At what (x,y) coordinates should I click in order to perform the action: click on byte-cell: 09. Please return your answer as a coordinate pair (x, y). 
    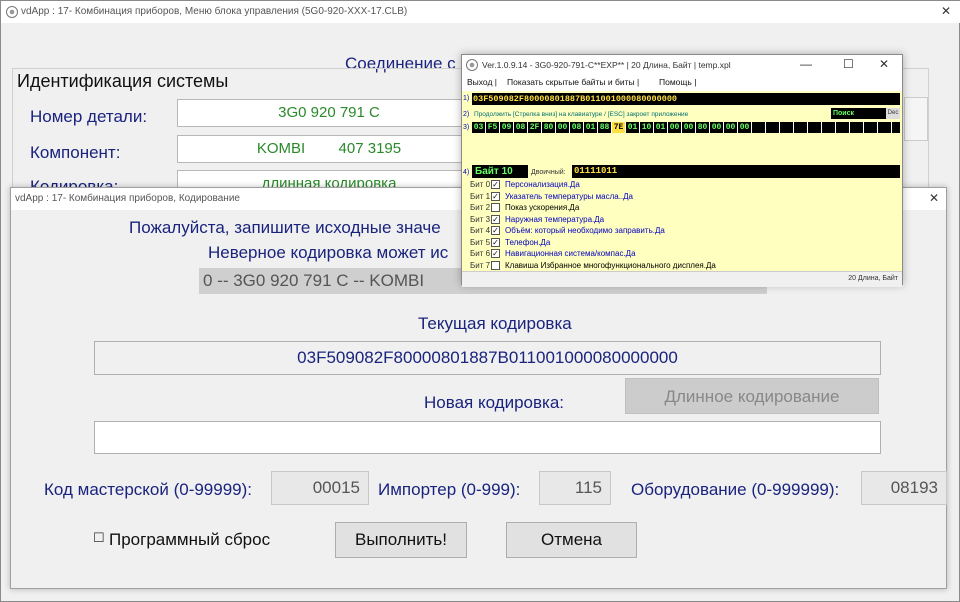
    Looking at the image, I should click on (507, 127).